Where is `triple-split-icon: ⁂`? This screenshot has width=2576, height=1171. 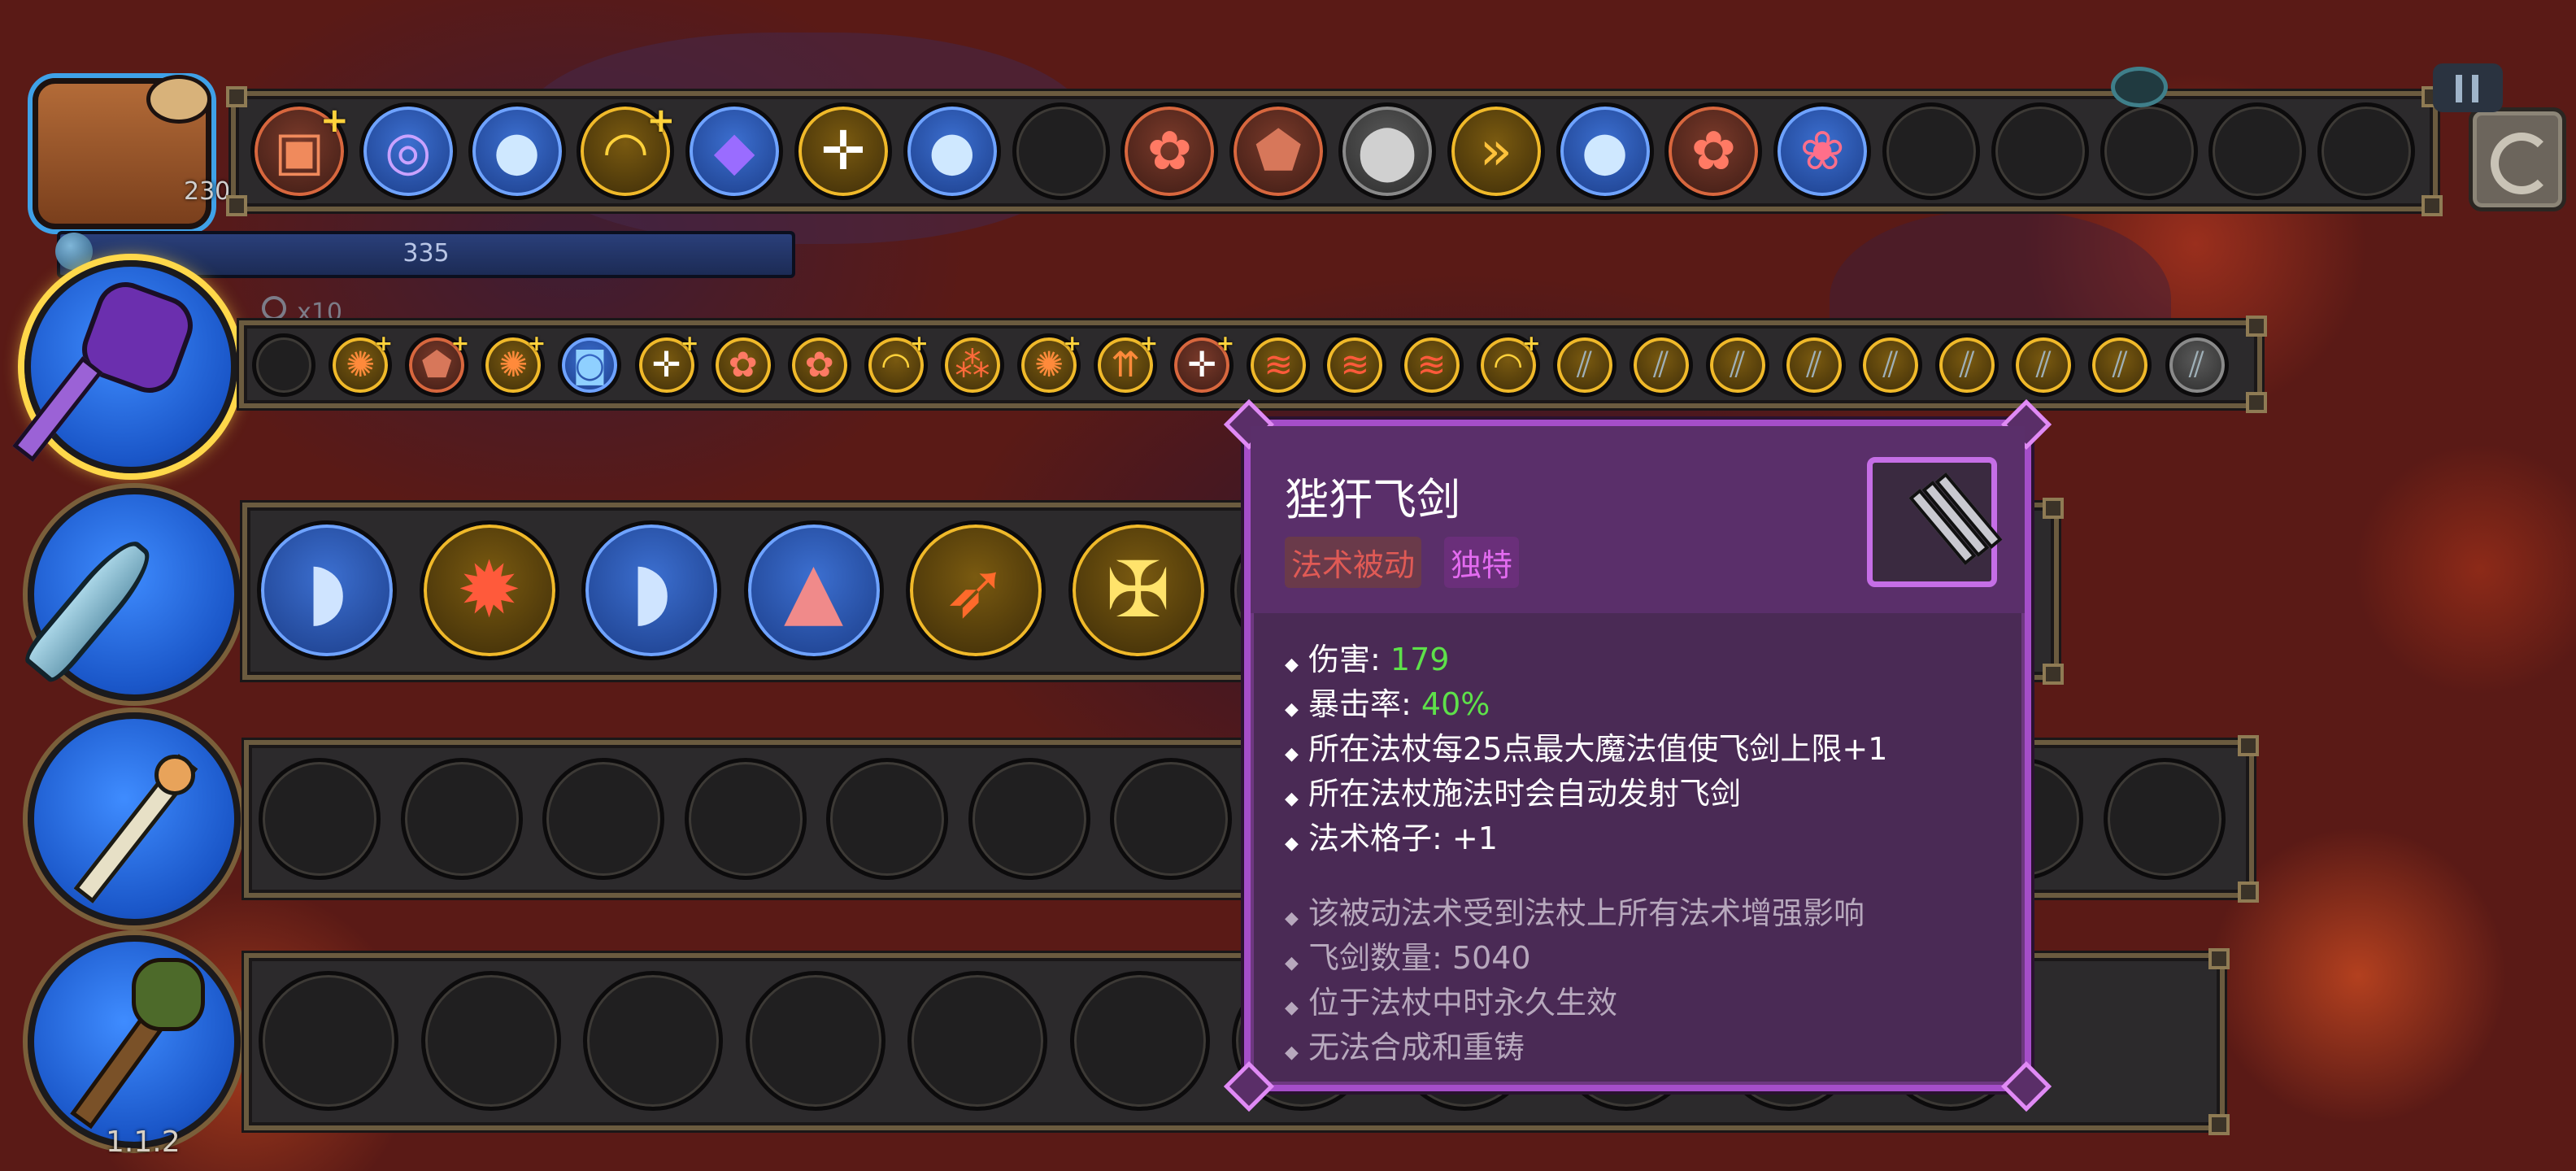
triple-split-icon: ⁂ is located at coordinates (972, 364).